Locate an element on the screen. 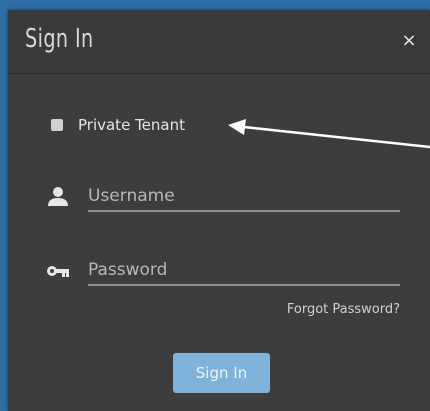 Image resolution: width=430 pixels, height=411 pixels. page-backdrop is located at coordinates (215, 5).